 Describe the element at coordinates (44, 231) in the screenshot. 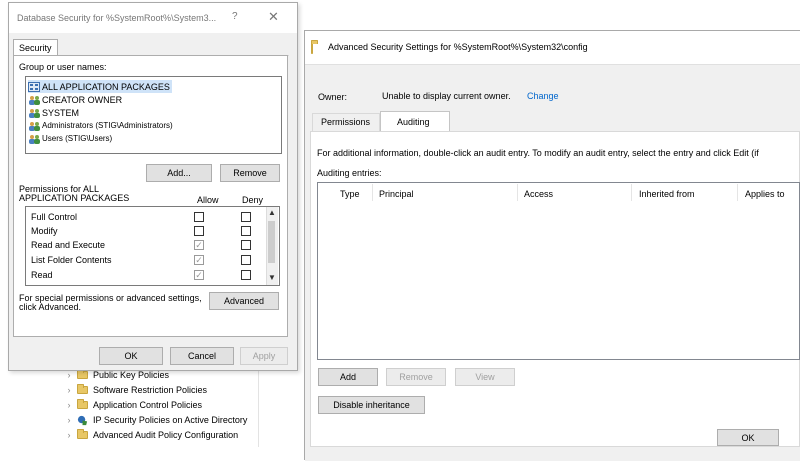

I see `permission-name: Modify` at that location.